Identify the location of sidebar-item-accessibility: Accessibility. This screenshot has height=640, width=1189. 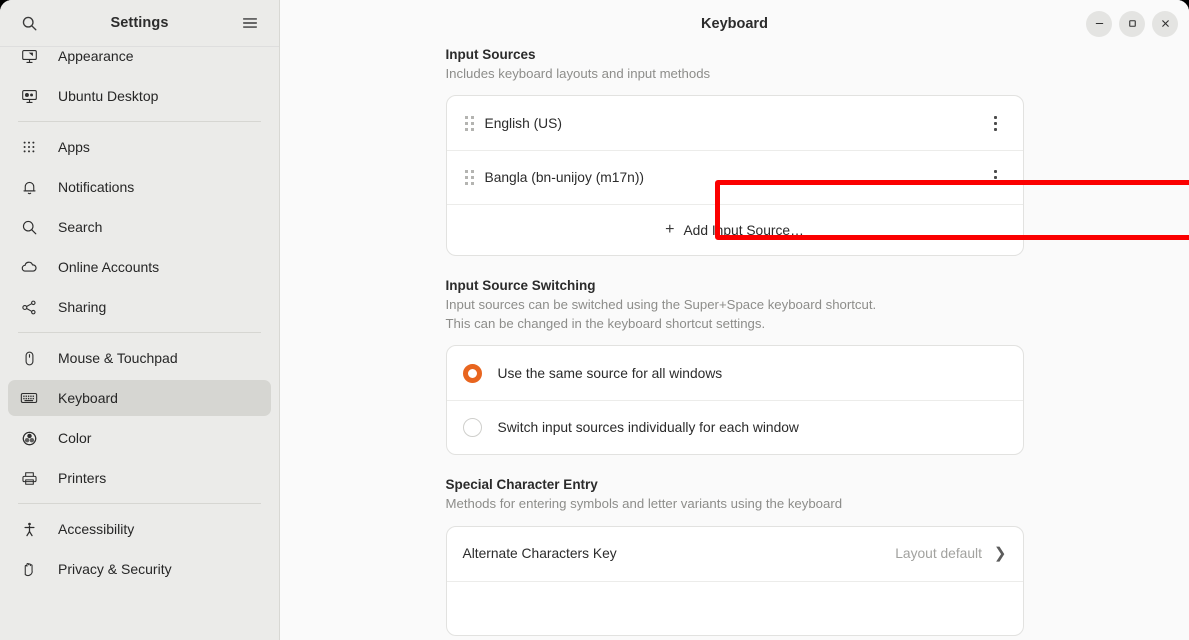
(139, 529).